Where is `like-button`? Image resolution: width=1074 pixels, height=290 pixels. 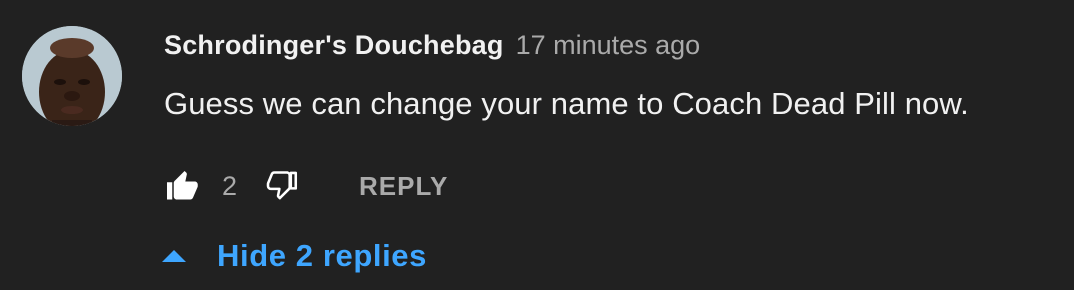 like-button is located at coordinates (182, 186).